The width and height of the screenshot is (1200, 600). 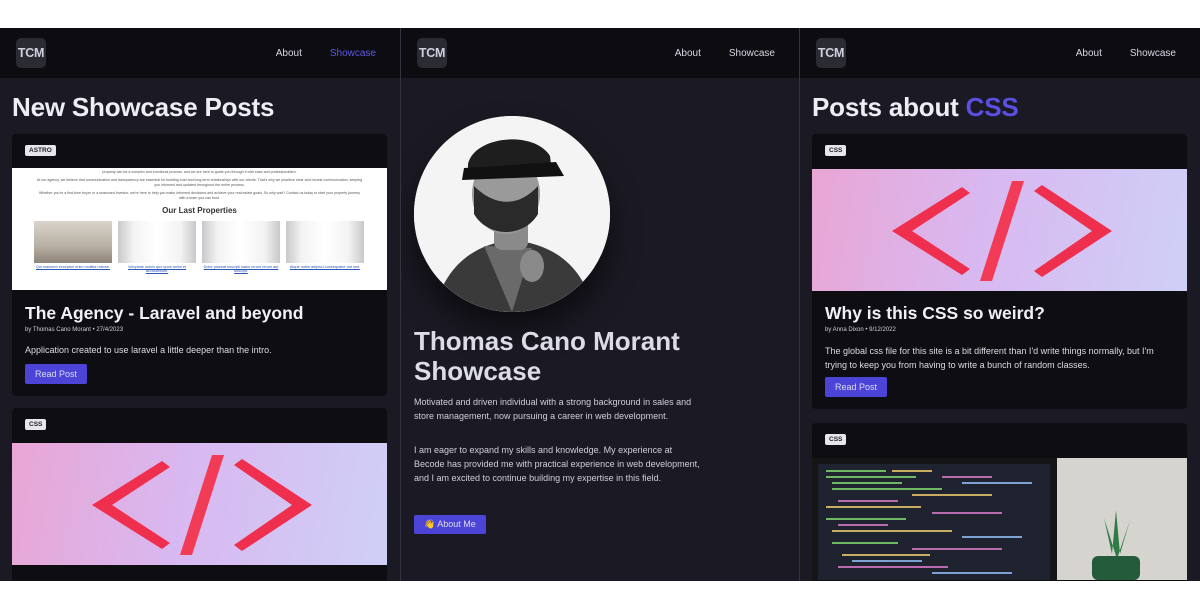 What do you see at coordinates (547, 341) in the screenshot?
I see `hero-title-line: Thomas Cano Morant` at bounding box center [547, 341].